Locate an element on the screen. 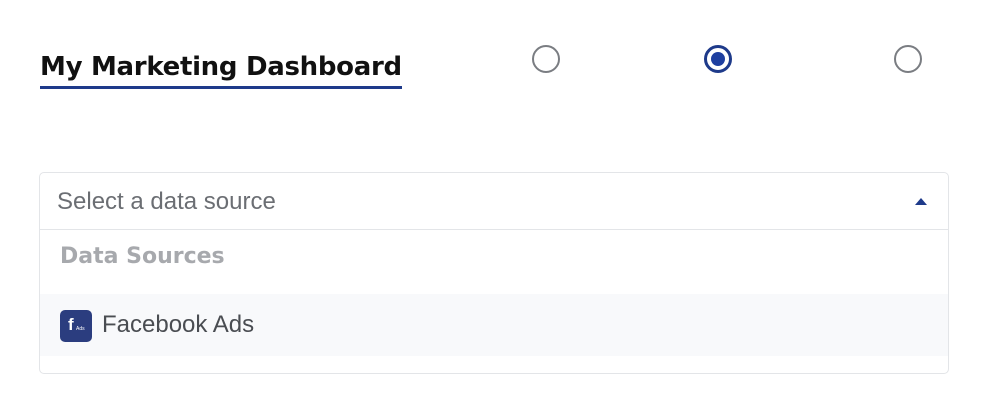 The image size is (986, 408). facebook-ads-logo-icon: f Ads is located at coordinates (76, 326).